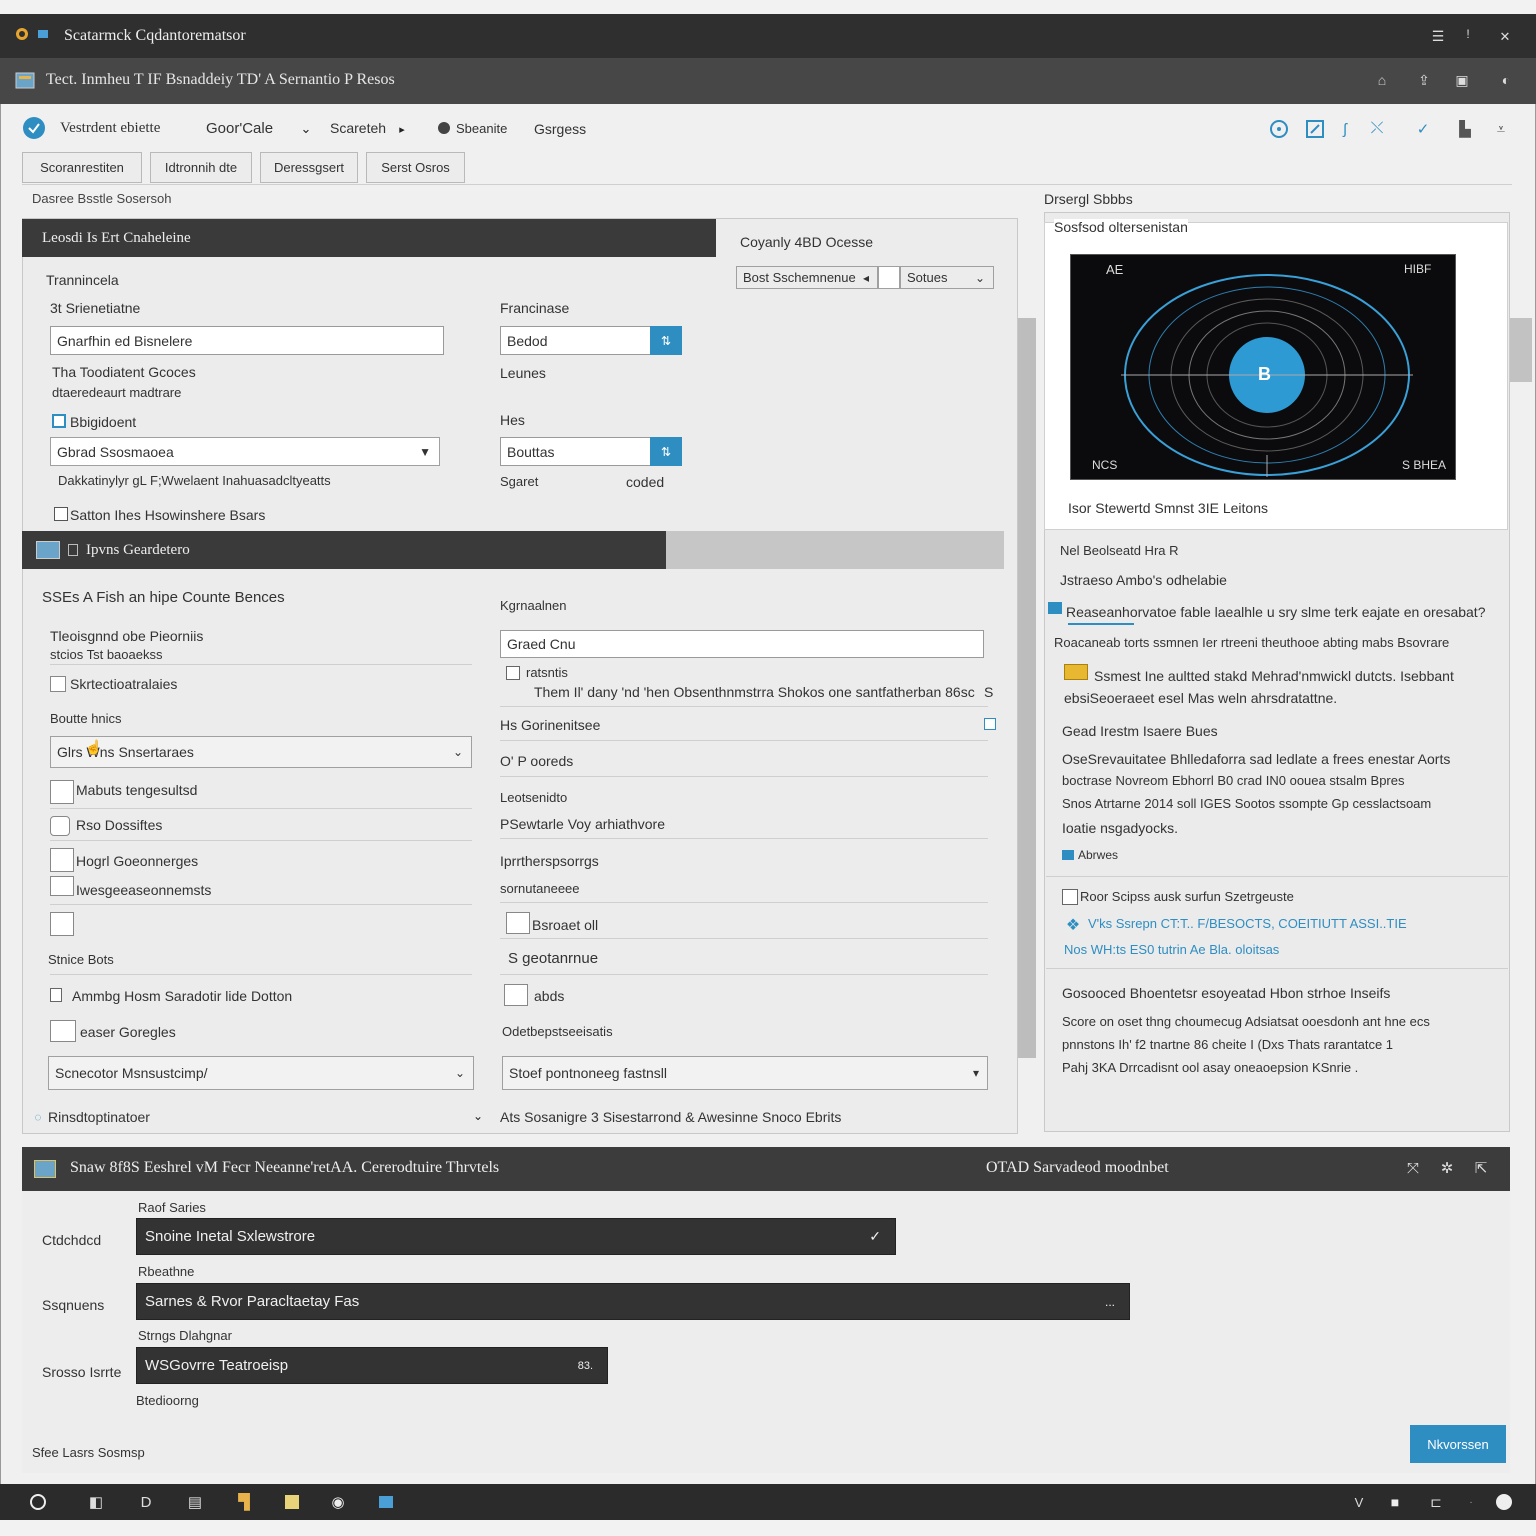 This screenshot has height=1536, width=1536. I want to click on right-check-2-checkbox, so click(518, 923).